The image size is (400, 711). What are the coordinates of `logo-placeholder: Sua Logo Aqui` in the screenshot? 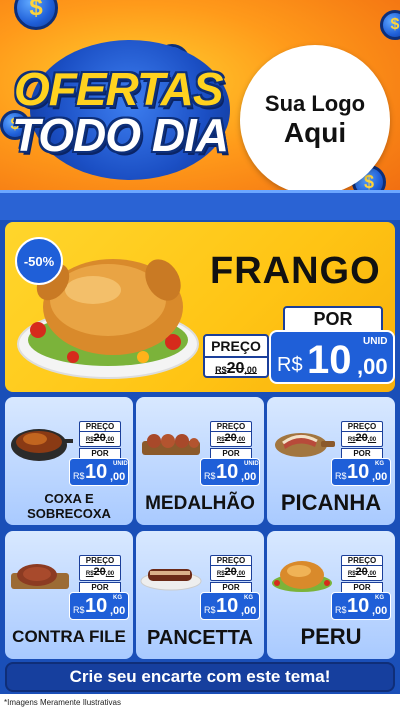 It's located at (315, 120).